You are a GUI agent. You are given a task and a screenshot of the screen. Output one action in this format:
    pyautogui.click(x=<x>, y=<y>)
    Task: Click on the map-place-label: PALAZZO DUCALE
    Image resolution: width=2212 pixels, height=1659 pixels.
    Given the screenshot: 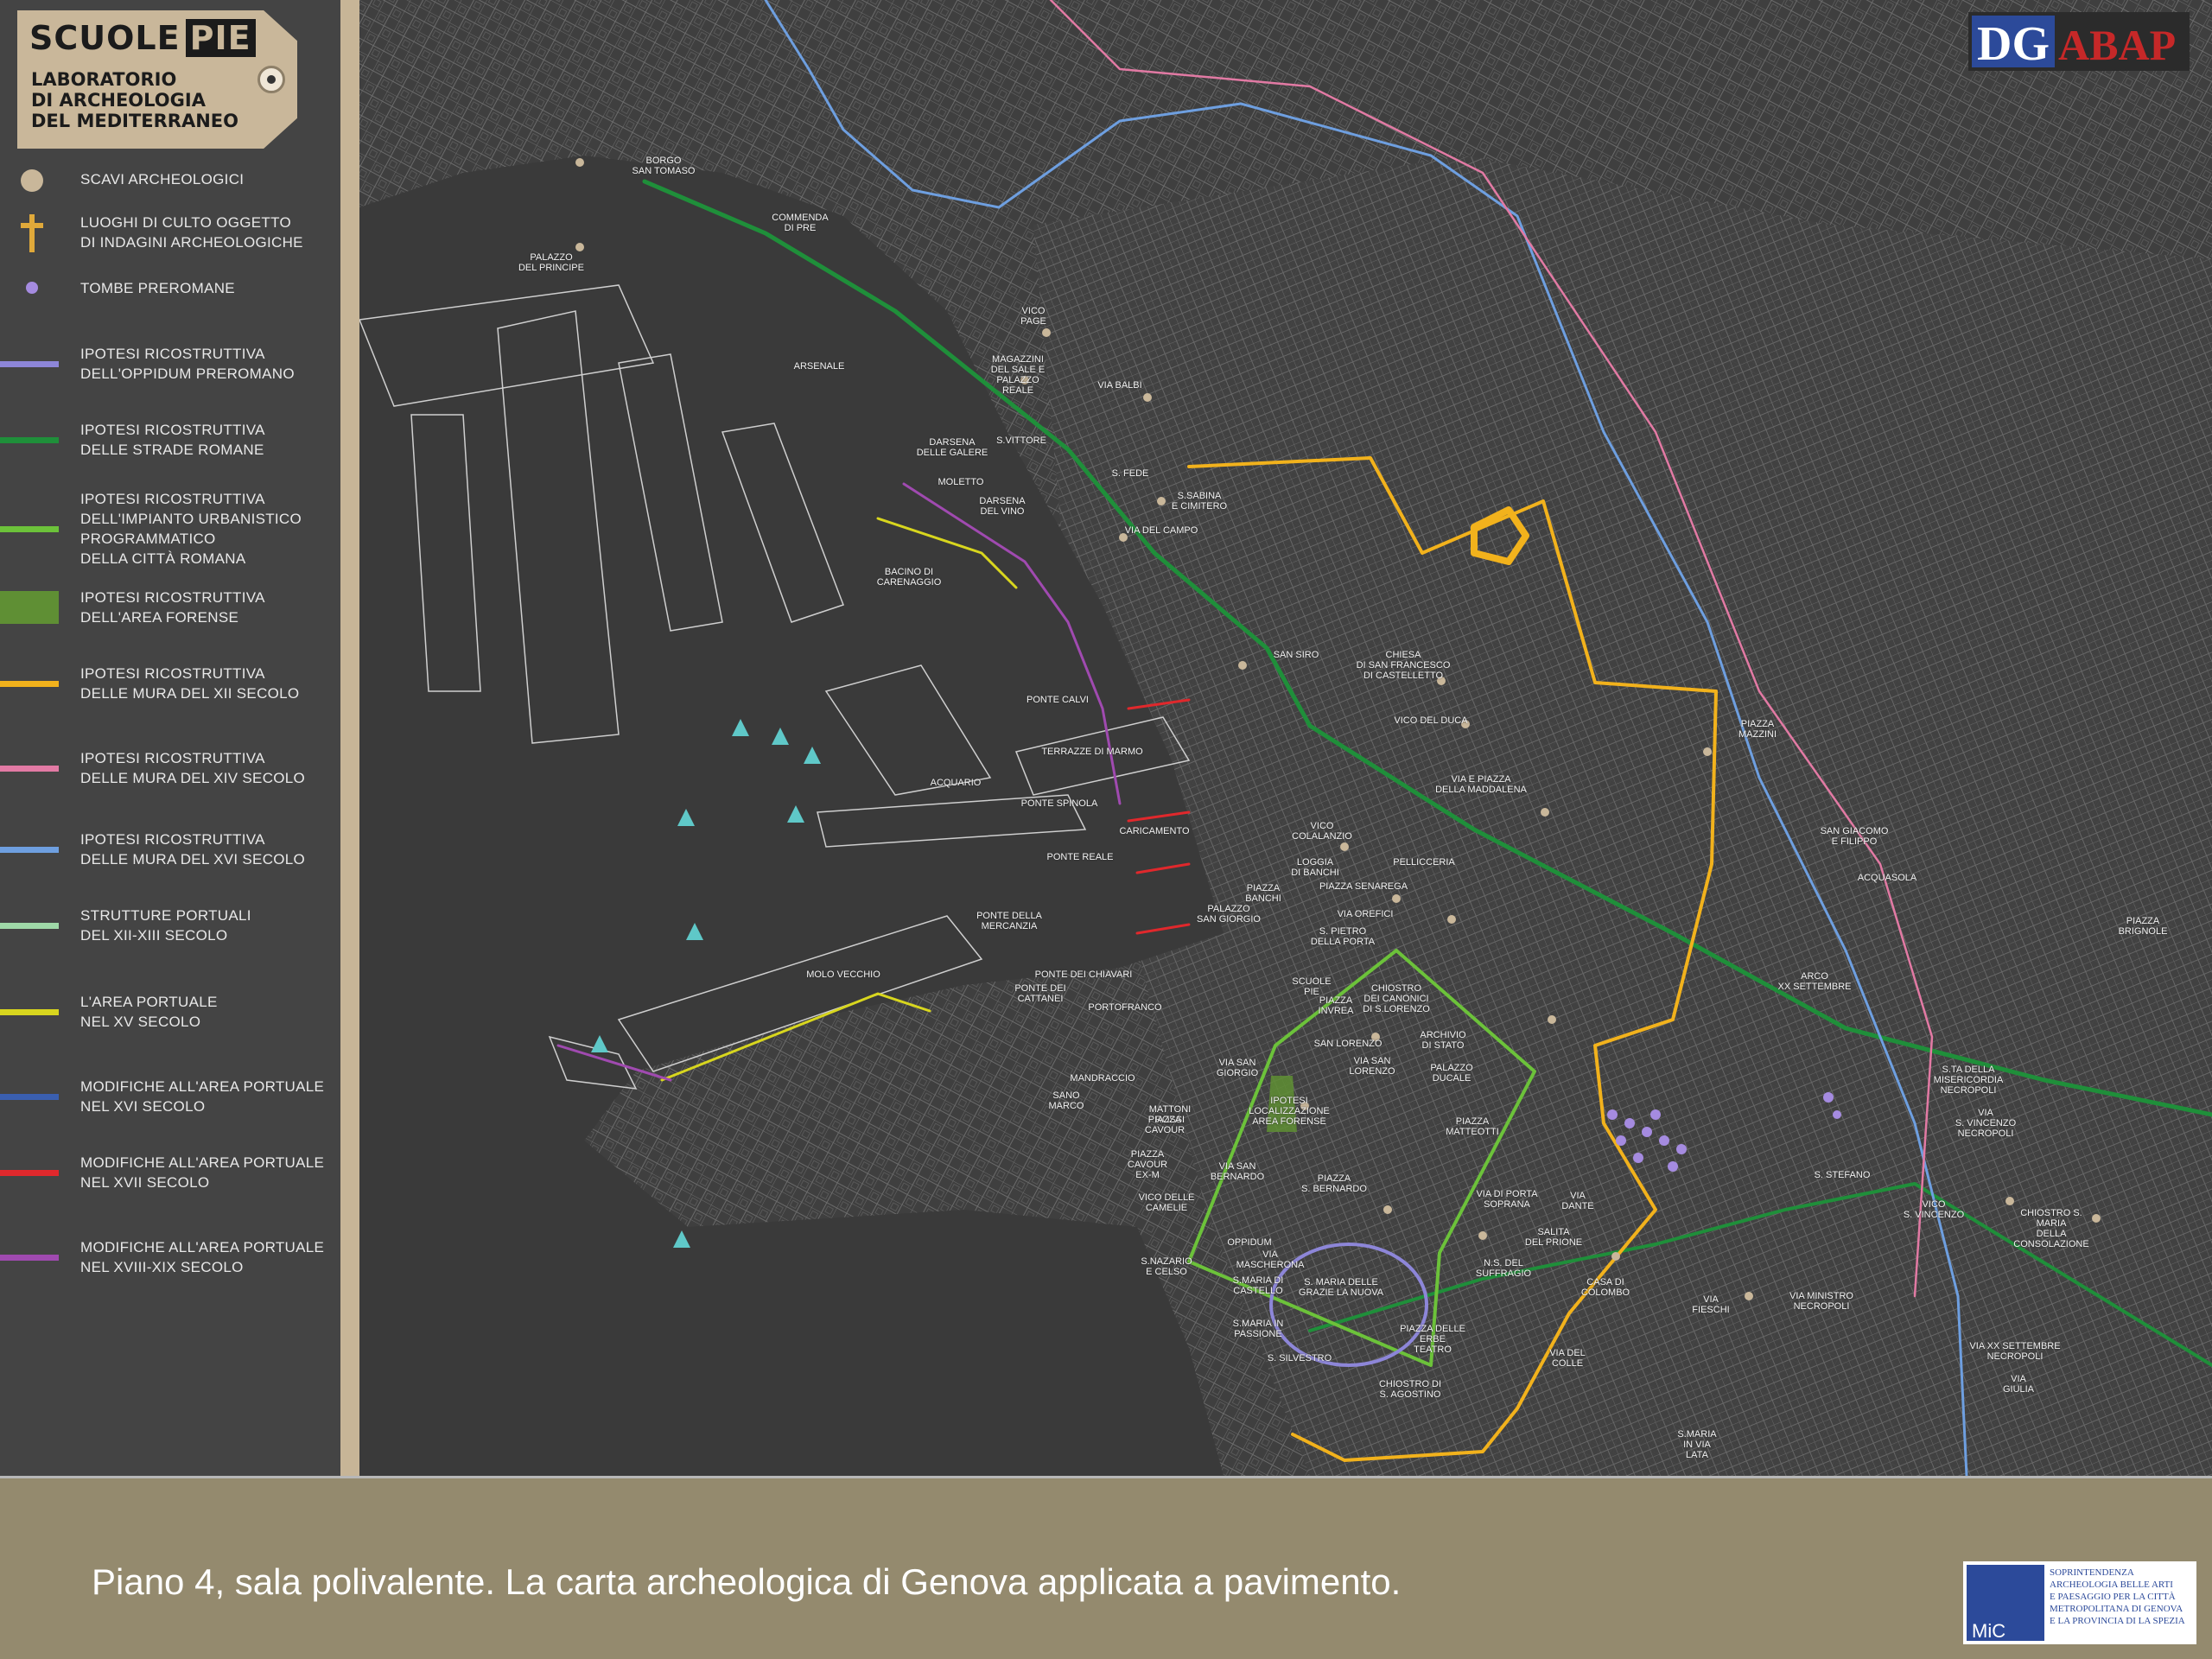 What is the action you would take?
    pyautogui.click(x=1451, y=1073)
    